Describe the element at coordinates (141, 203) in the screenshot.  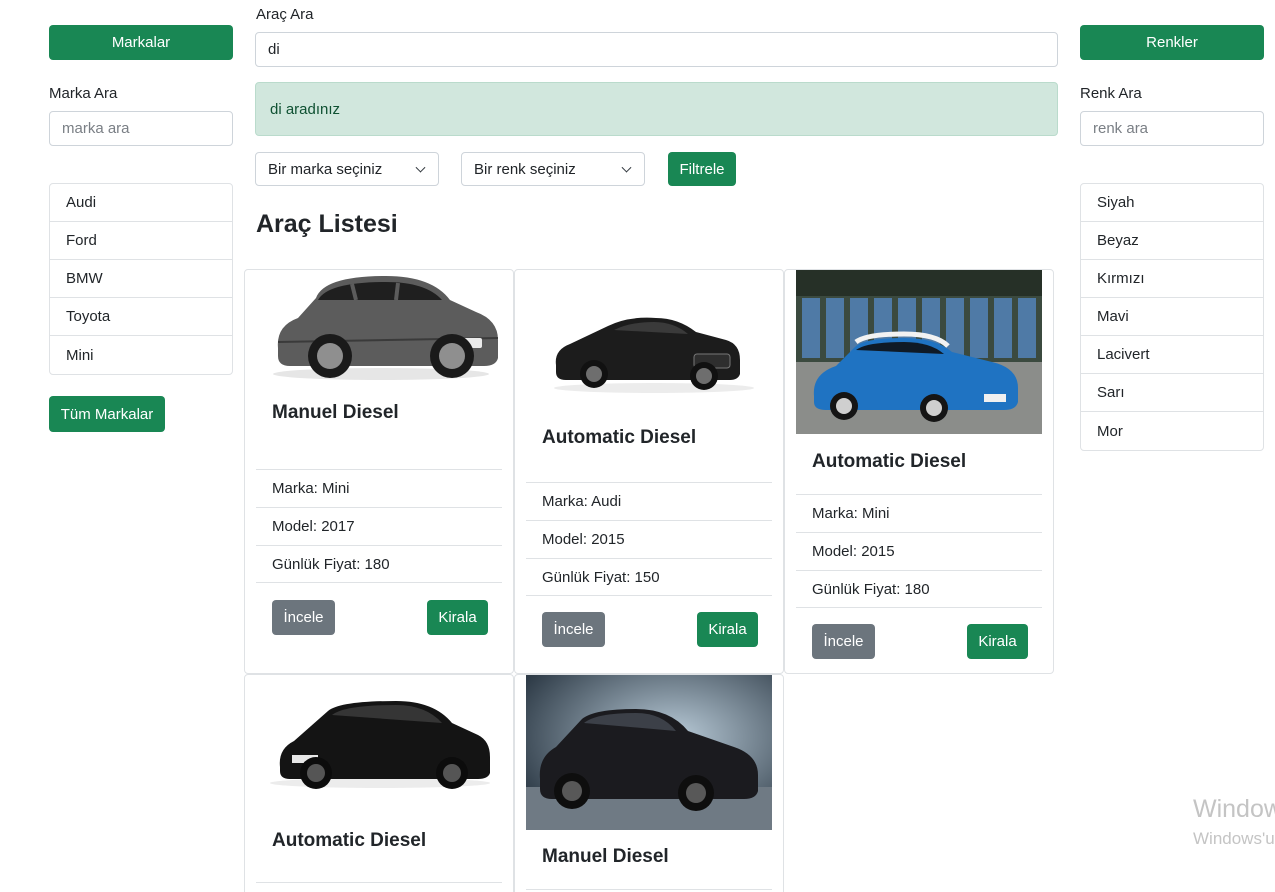
I see `brand-item-audi: Audi` at that location.